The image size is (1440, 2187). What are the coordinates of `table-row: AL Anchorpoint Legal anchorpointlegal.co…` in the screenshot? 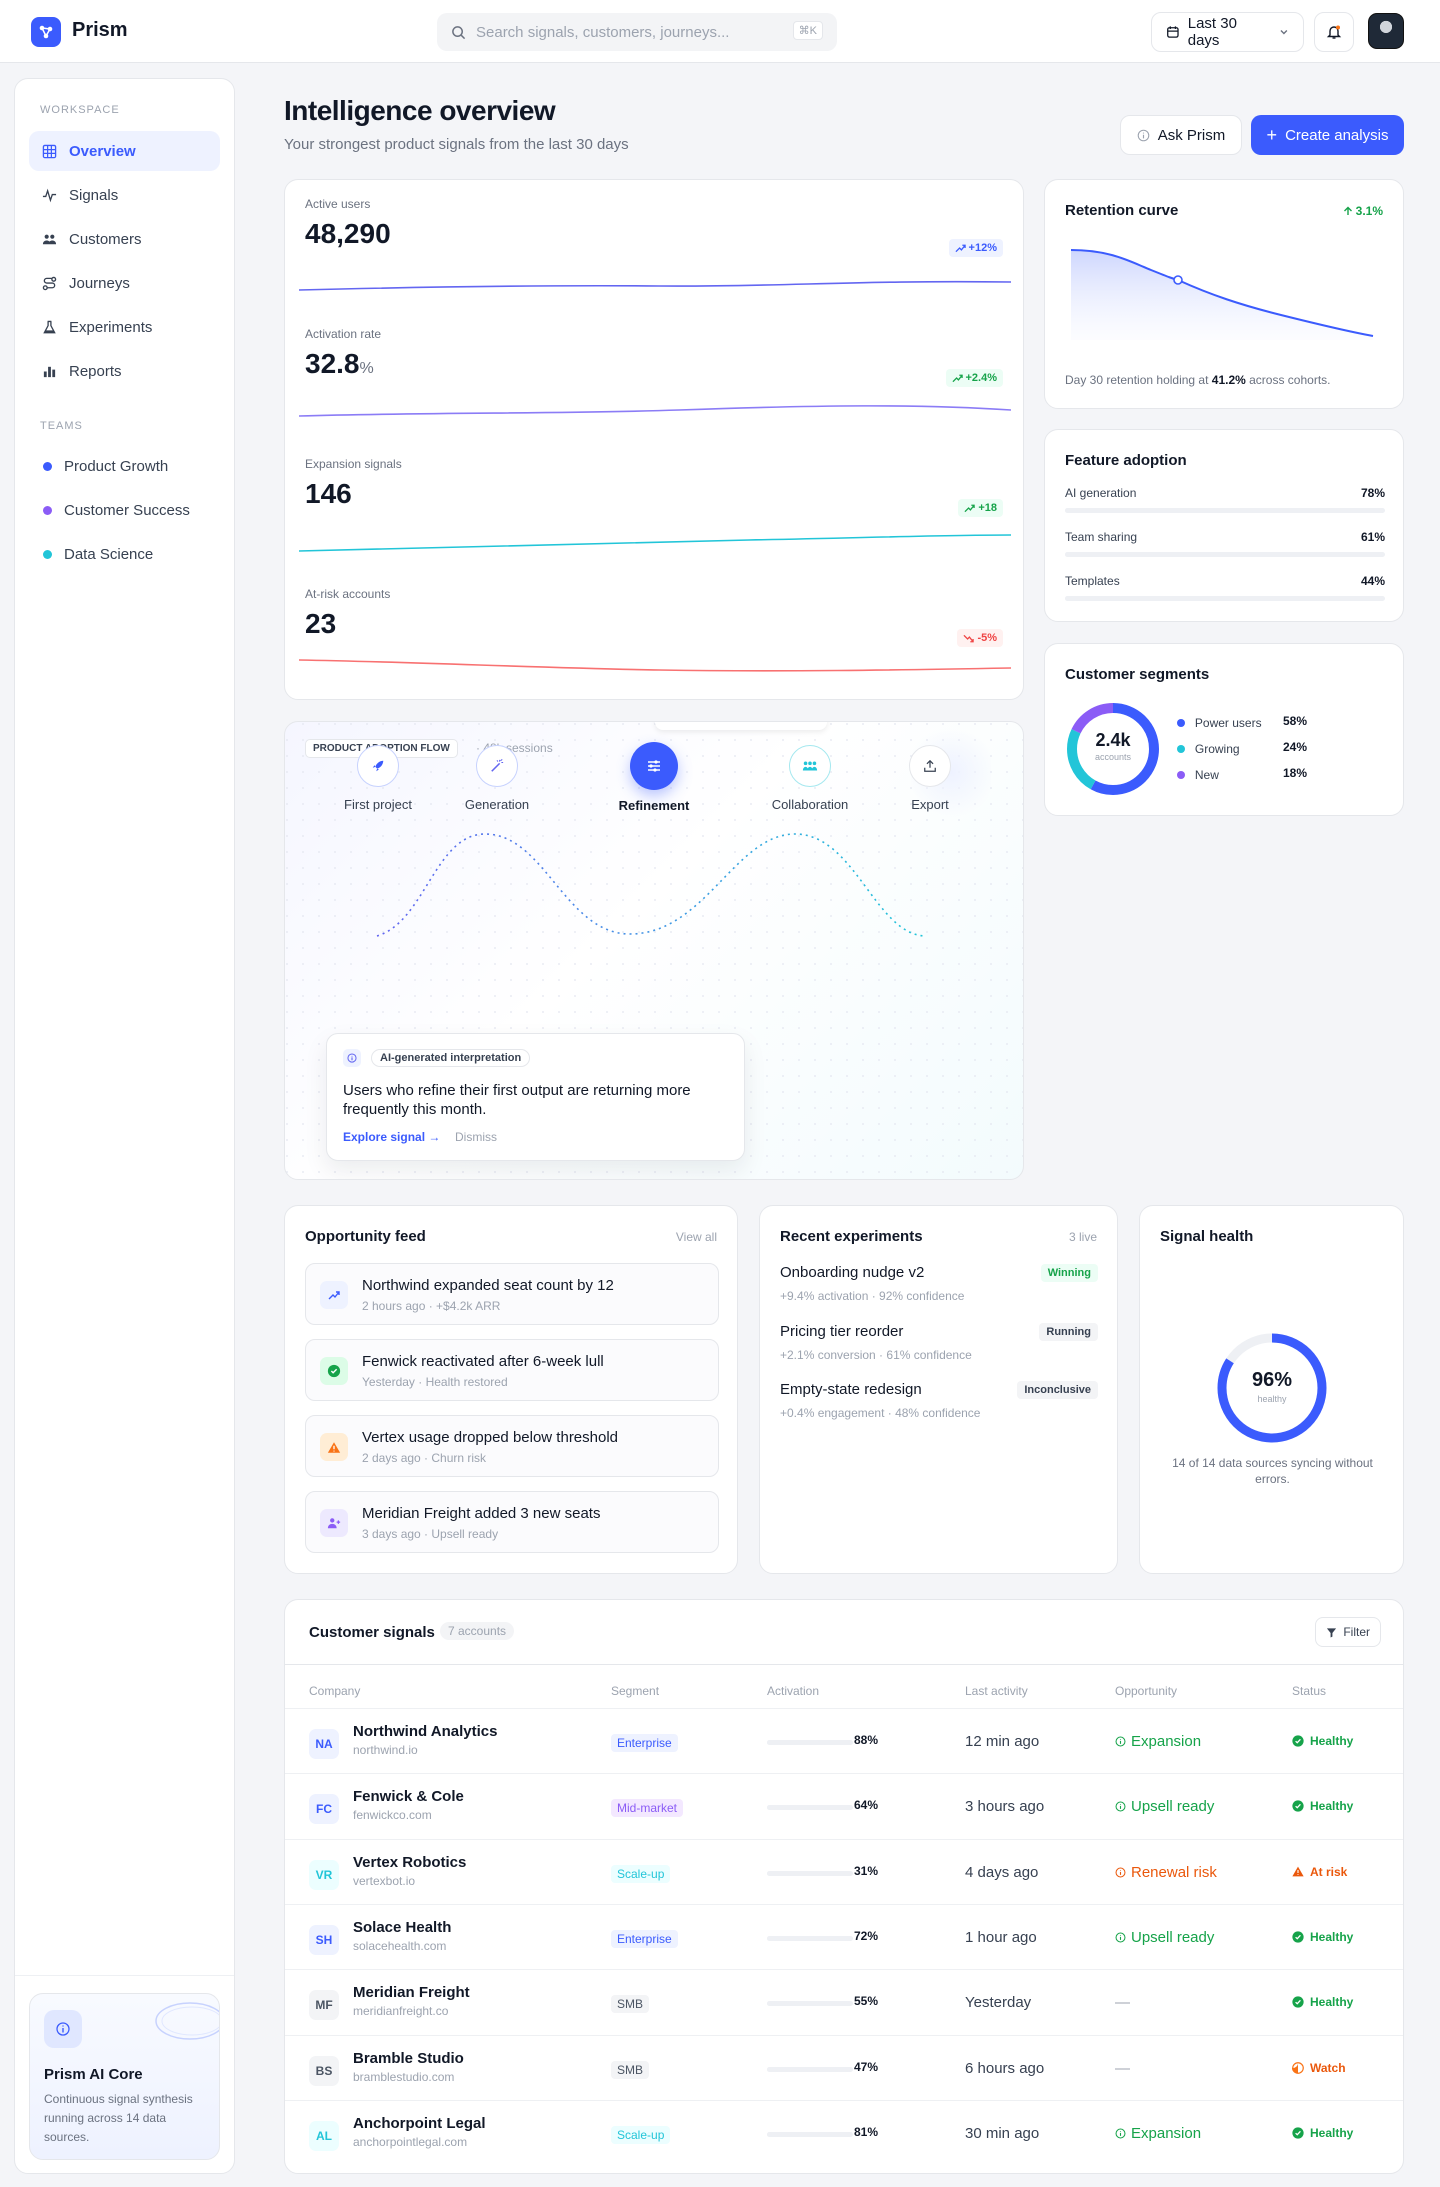 It's located at (844, 2132).